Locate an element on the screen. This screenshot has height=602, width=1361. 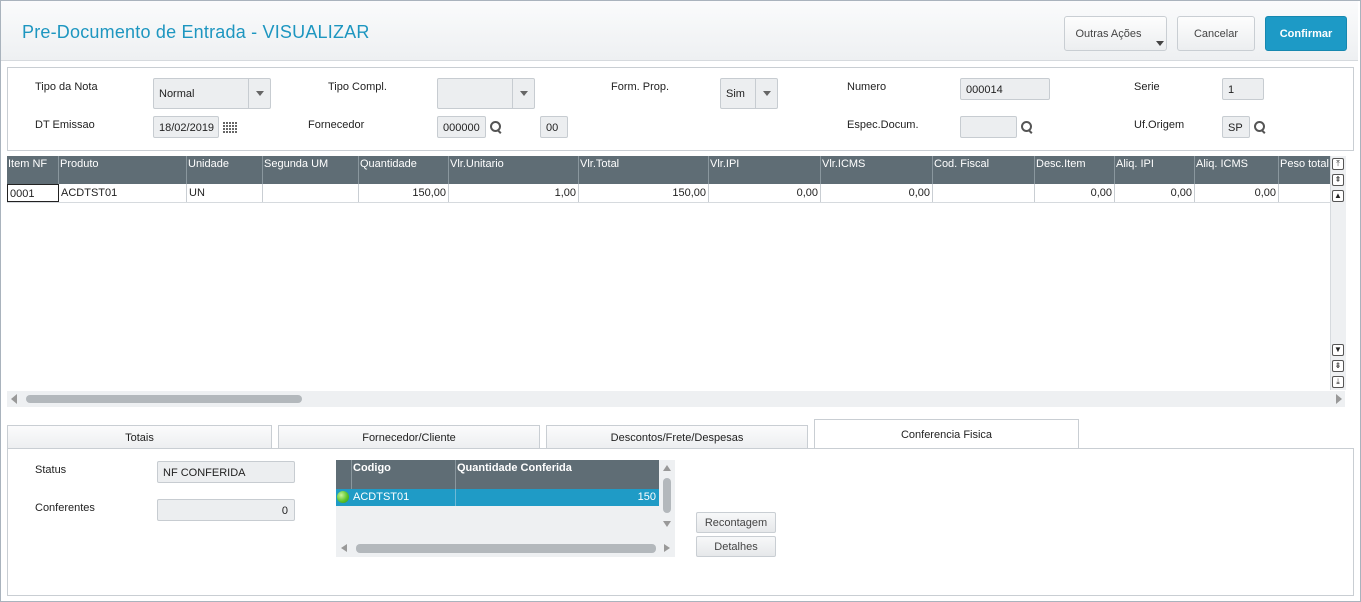
tab-conferencia-fisica: Conferencia Fisica is located at coordinates (946, 434).